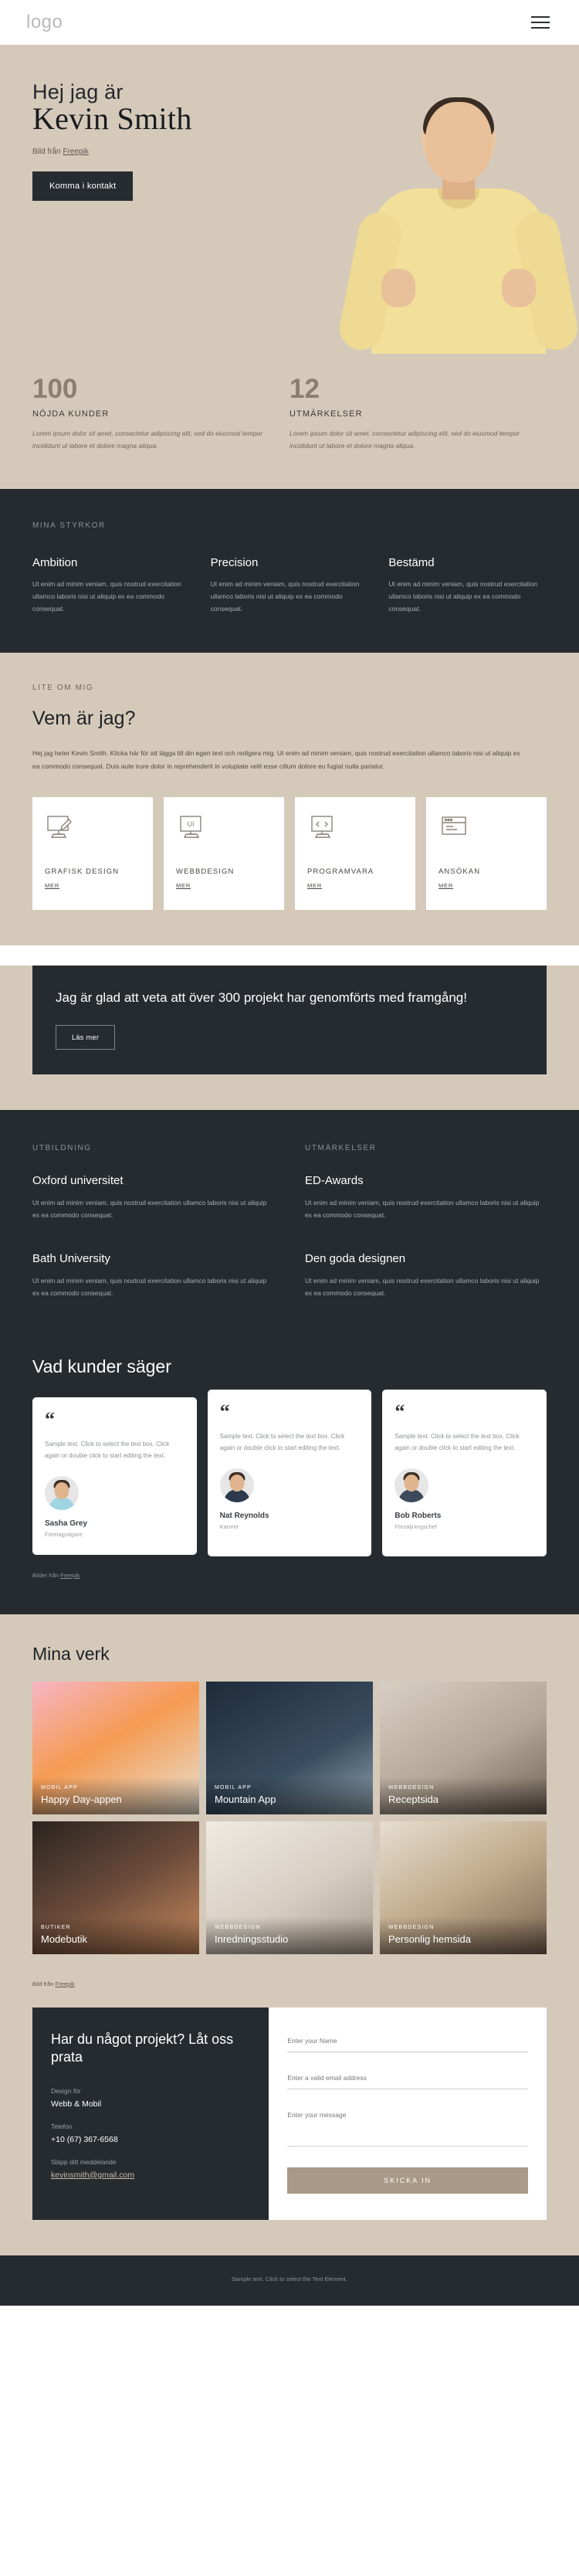 The height and width of the screenshot is (2576, 579). What do you see at coordinates (47, 152) in the screenshot?
I see `credit-prefix: Bild från` at bounding box center [47, 152].